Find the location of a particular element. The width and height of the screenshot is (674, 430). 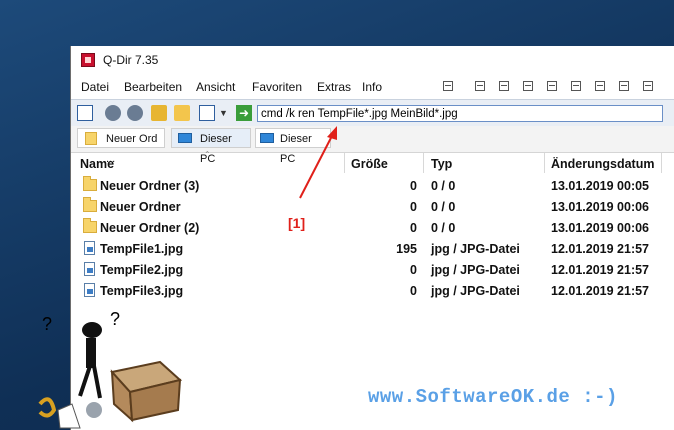

annotation-label: [1] is located at coordinates (297, 223).